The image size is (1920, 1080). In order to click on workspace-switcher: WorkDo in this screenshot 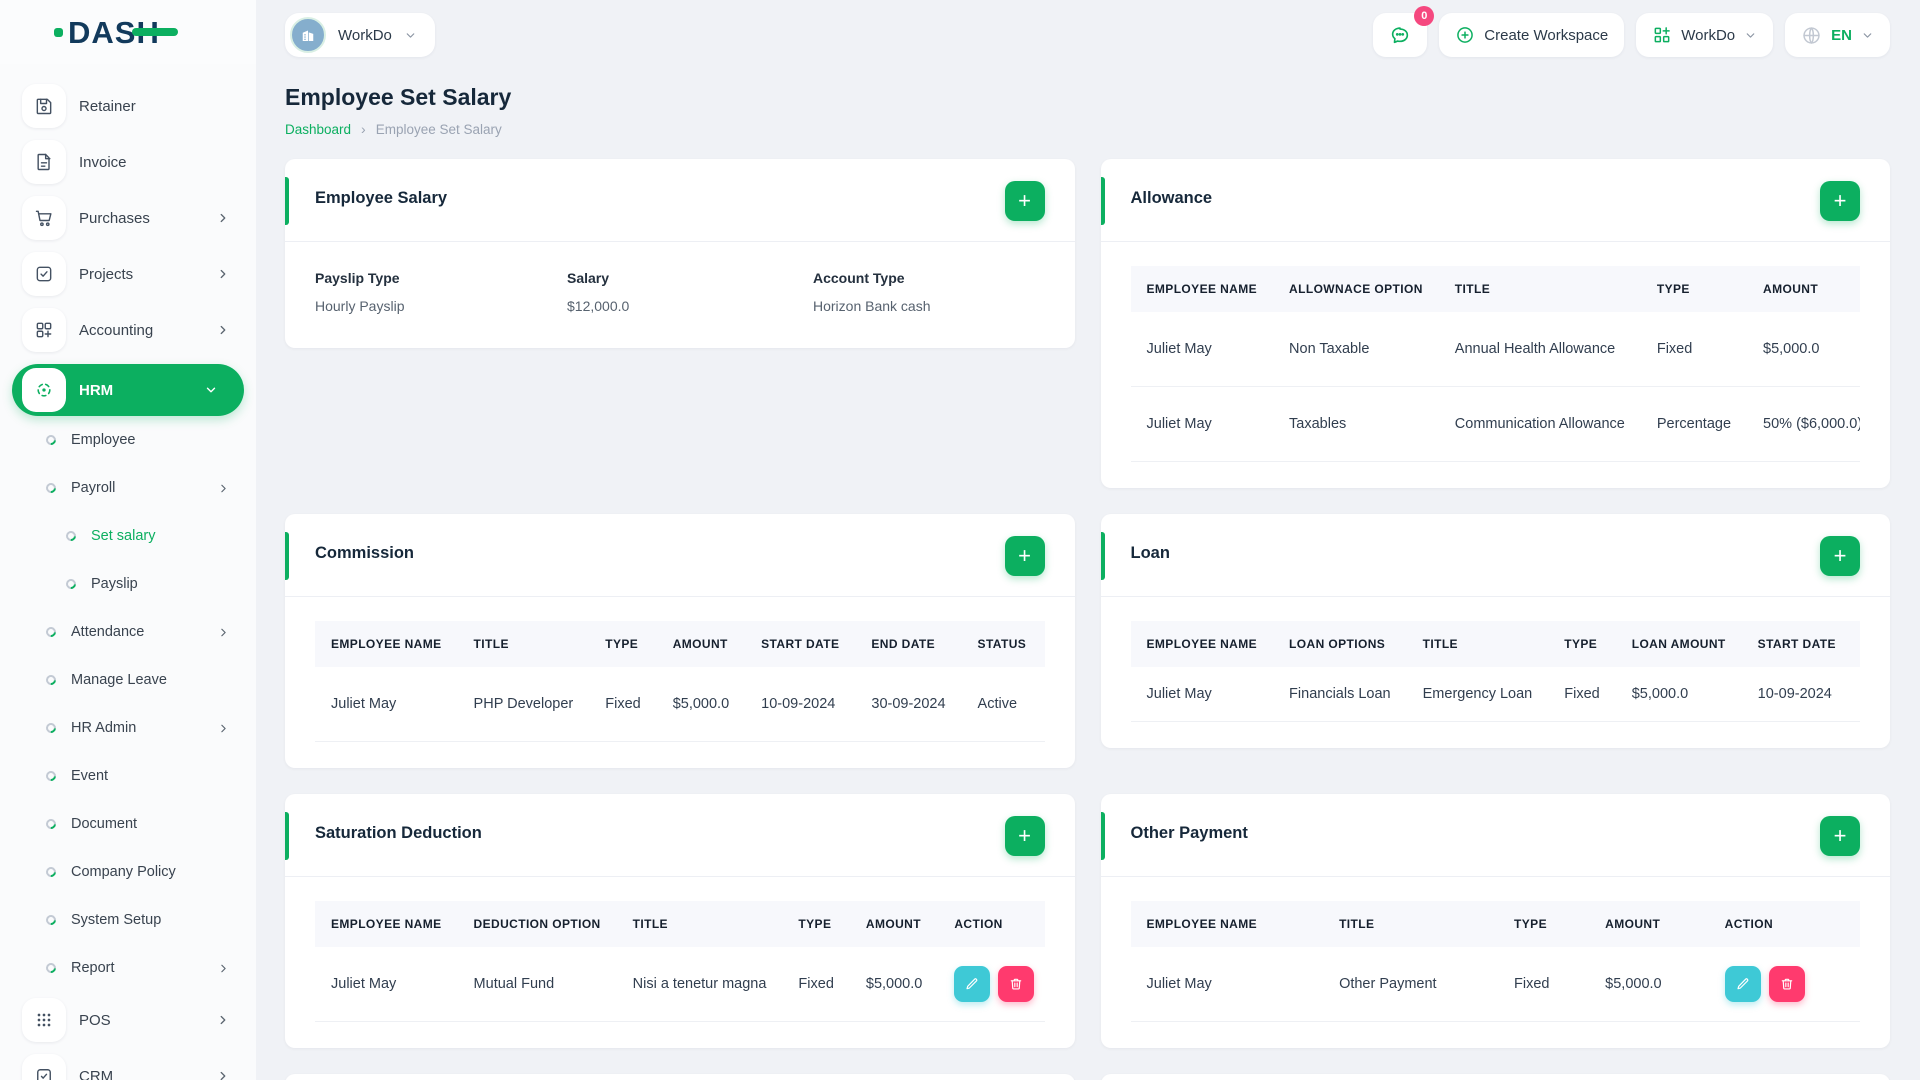, I will do `click(360, 35)`.